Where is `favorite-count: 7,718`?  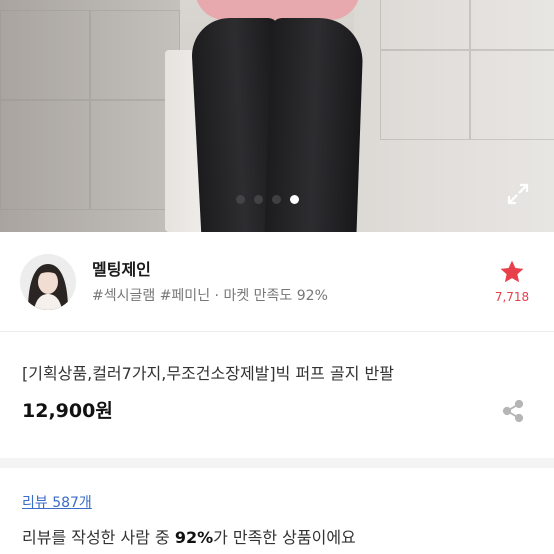 favorite-count: 7,718 is located at coordinates (512, 297).